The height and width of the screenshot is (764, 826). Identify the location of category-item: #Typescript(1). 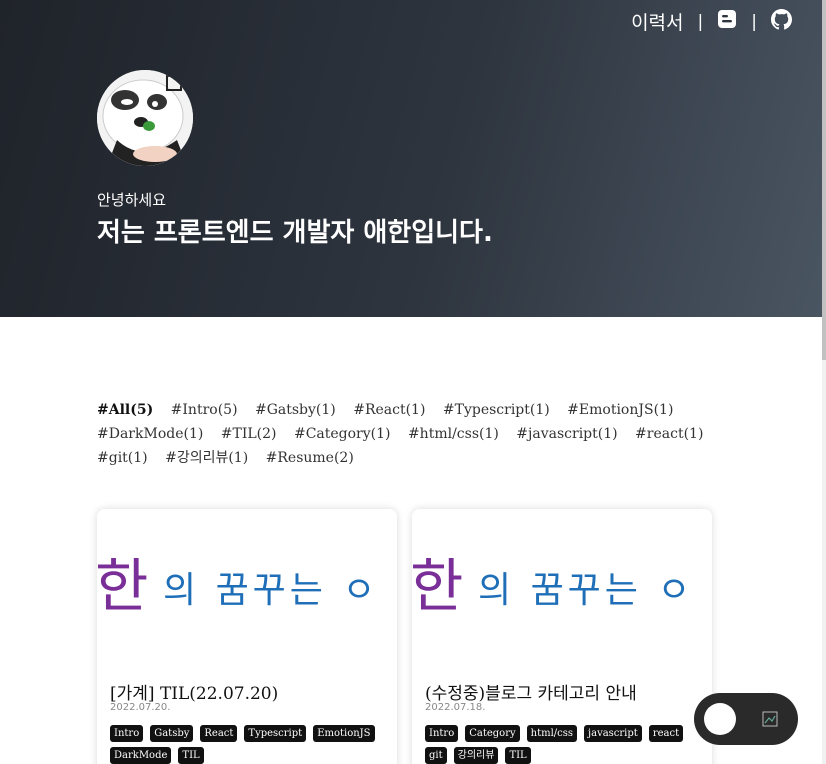
(496, 410).